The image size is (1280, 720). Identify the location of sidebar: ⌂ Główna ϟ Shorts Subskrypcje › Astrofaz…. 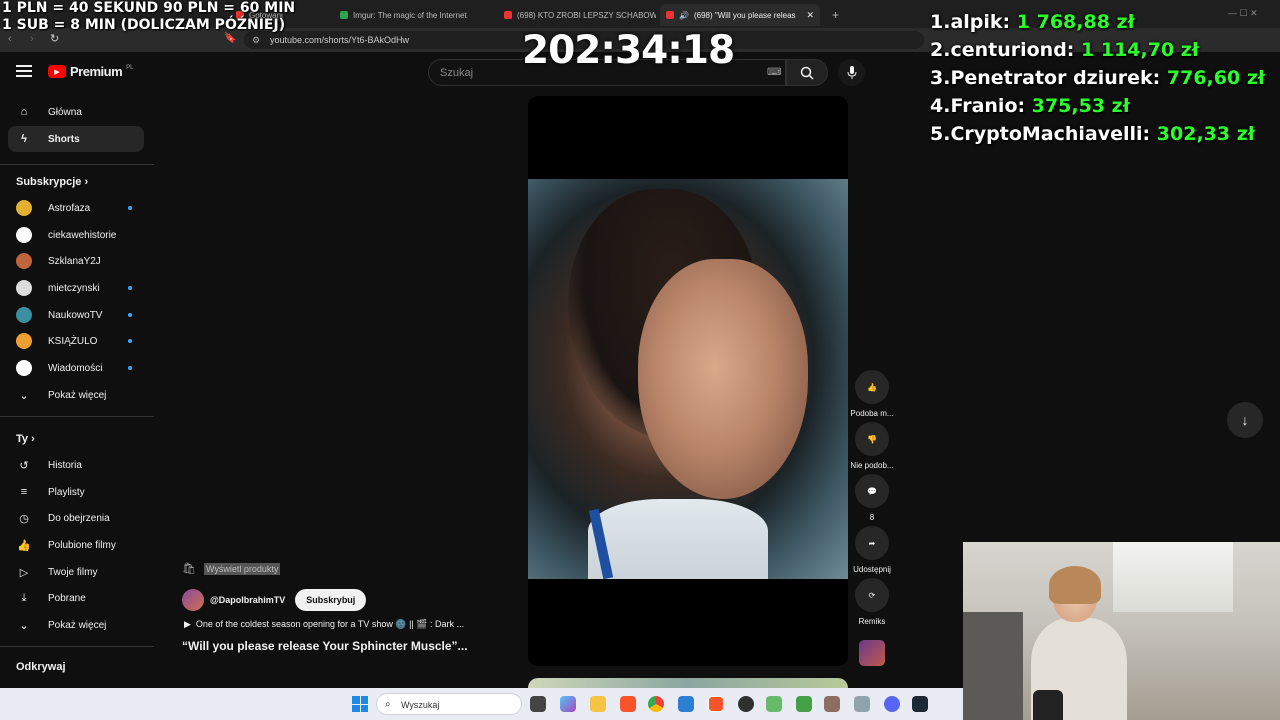
(77, 370).